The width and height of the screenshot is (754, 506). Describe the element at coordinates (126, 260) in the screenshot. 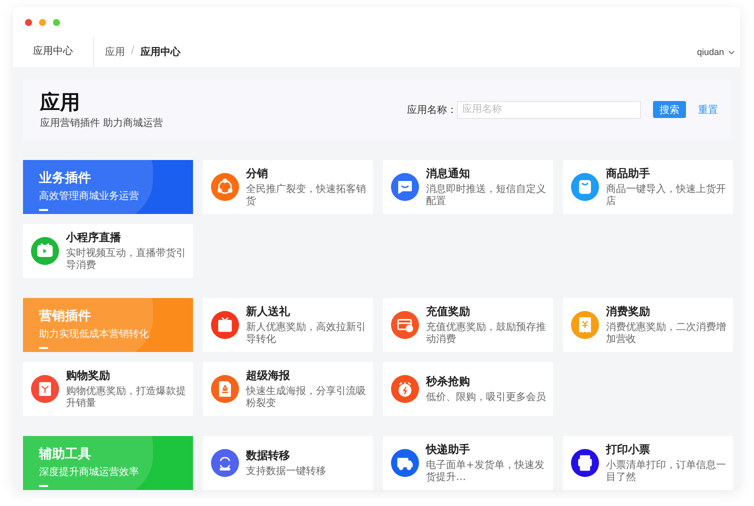

I see `app-description: 实时视频互动，直播带货引导消费` at that location.